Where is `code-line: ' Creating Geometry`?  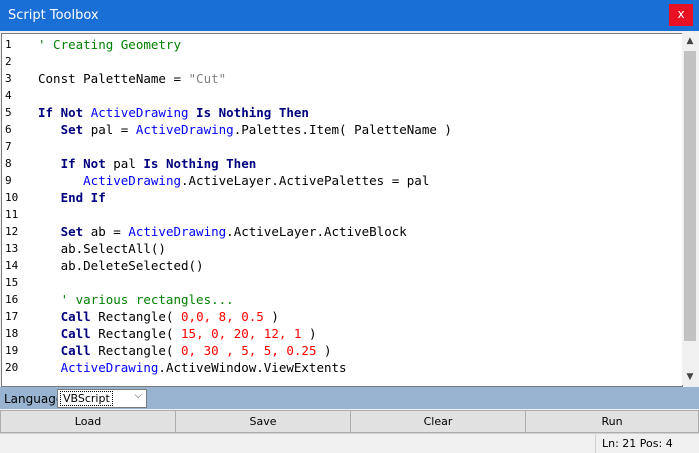 code-line: ' Creating Geometry is located at coordinates (109, 44).